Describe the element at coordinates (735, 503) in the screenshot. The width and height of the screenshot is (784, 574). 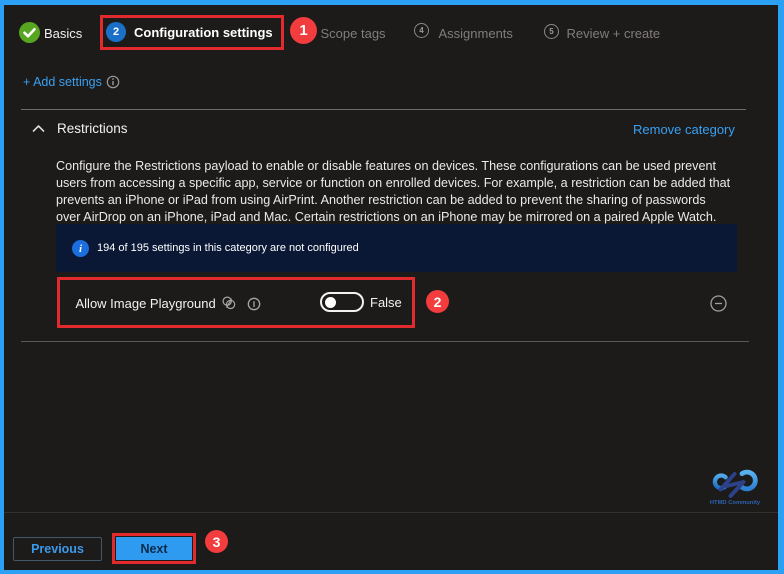
I see `svg-text: HTMD Community` at that location.